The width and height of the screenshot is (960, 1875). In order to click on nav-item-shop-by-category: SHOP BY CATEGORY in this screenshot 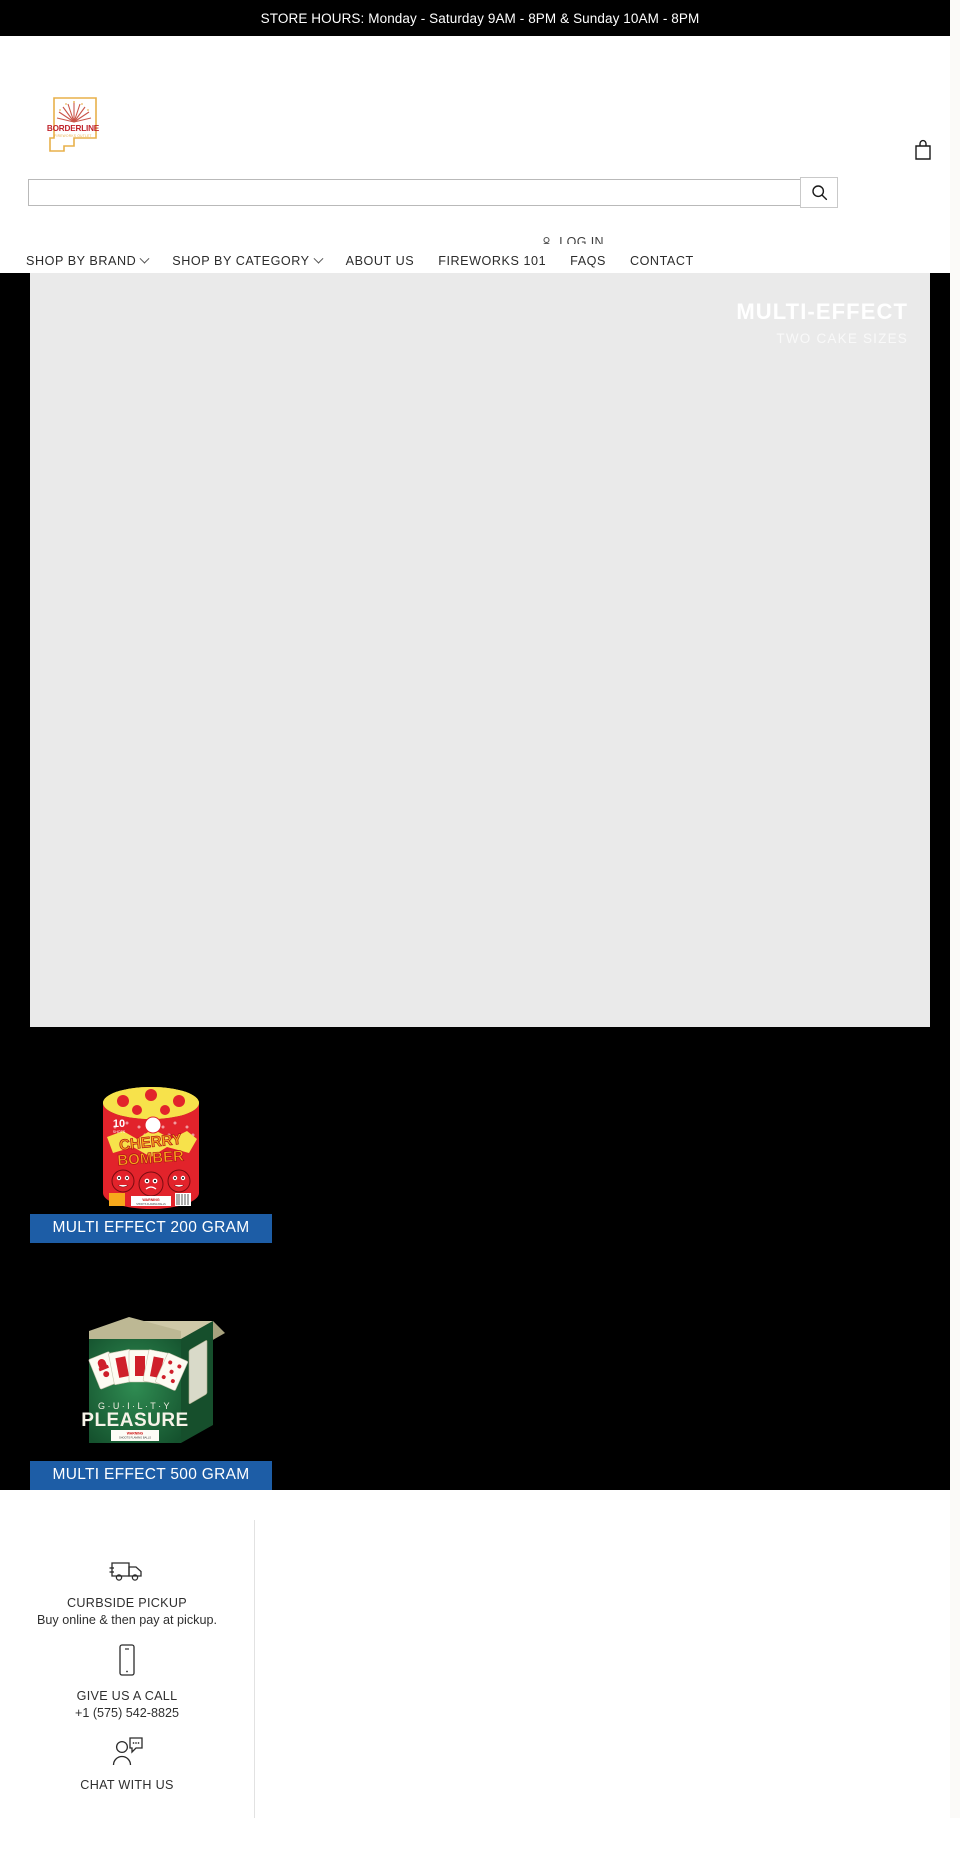, I will do `click(246, 261)`.